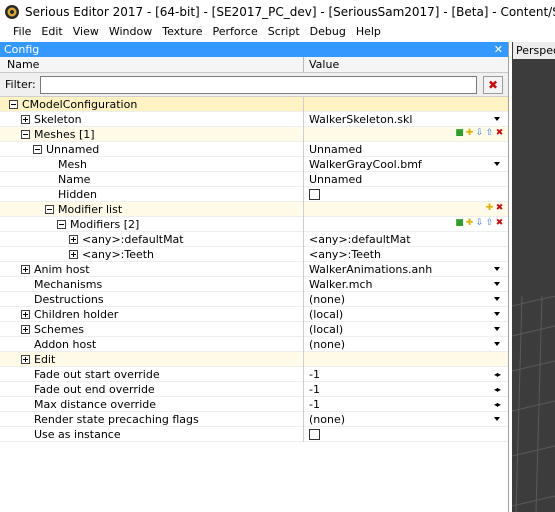 The height and width of the screenshot is (512, 555). What do you see at coordinates (493, 84) in the screenshot?
I see `clear-filter-button: ✖` at bounding box center [493, 84].